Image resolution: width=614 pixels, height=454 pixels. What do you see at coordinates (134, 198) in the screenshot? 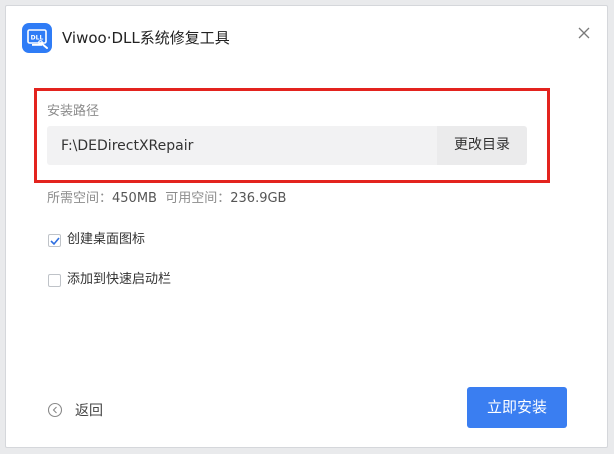
I see `required-space-value: 450MB` at bounding box center [134, 198].